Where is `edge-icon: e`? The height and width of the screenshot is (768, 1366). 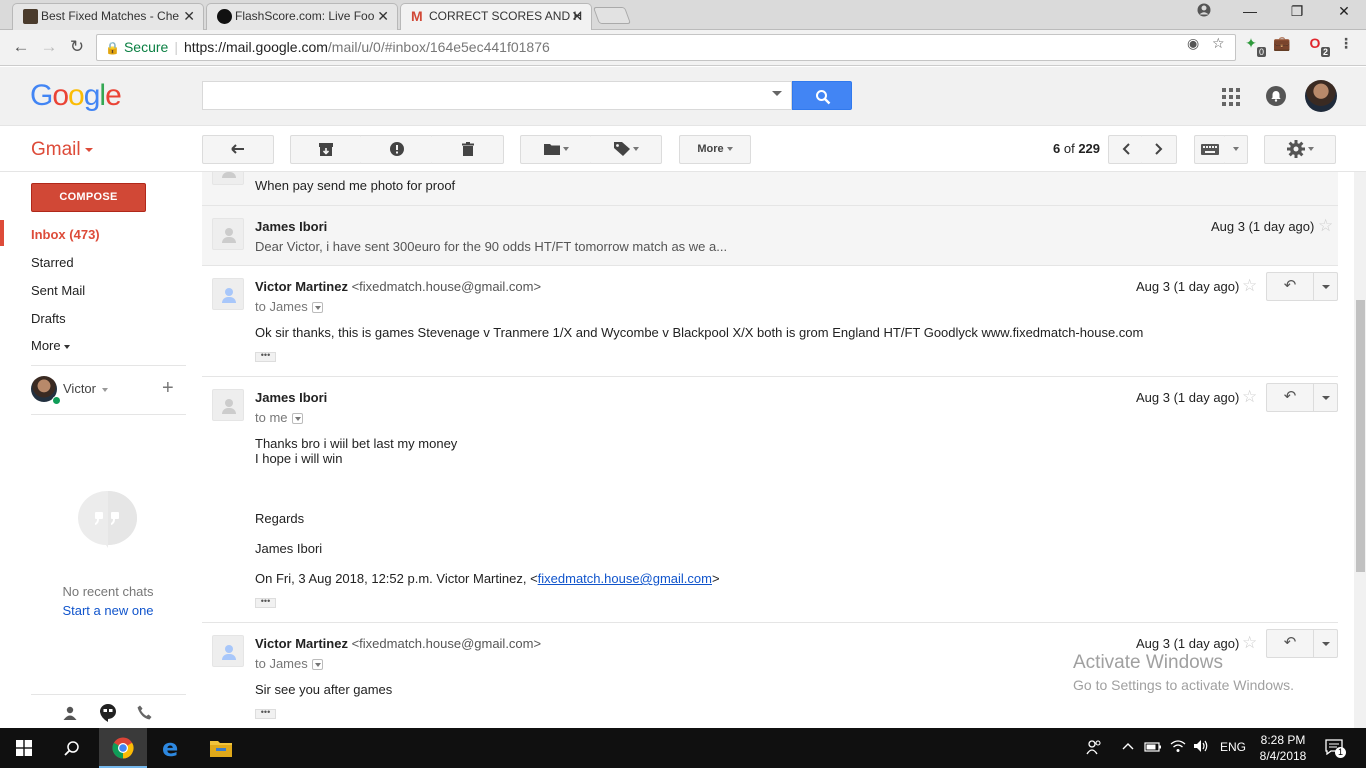 edge-icon: e is located at coordinates (170, 748).